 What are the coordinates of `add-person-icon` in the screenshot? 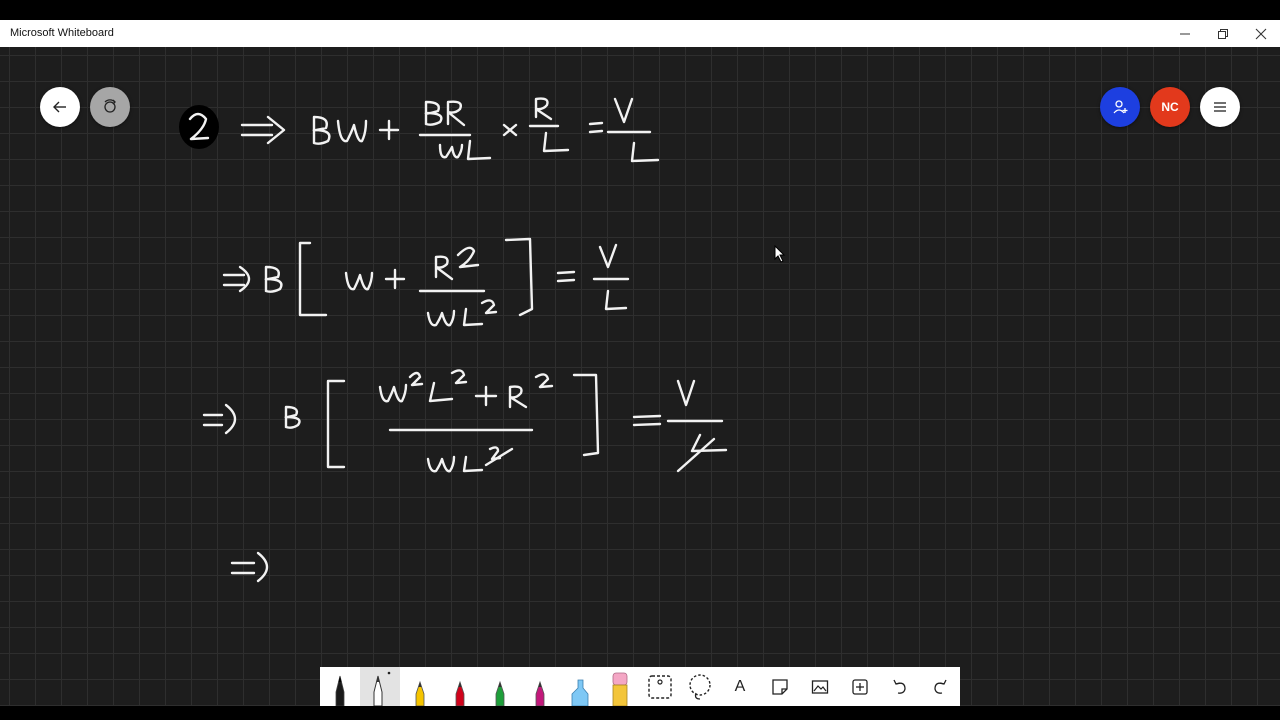 It's located at (1120, 107).